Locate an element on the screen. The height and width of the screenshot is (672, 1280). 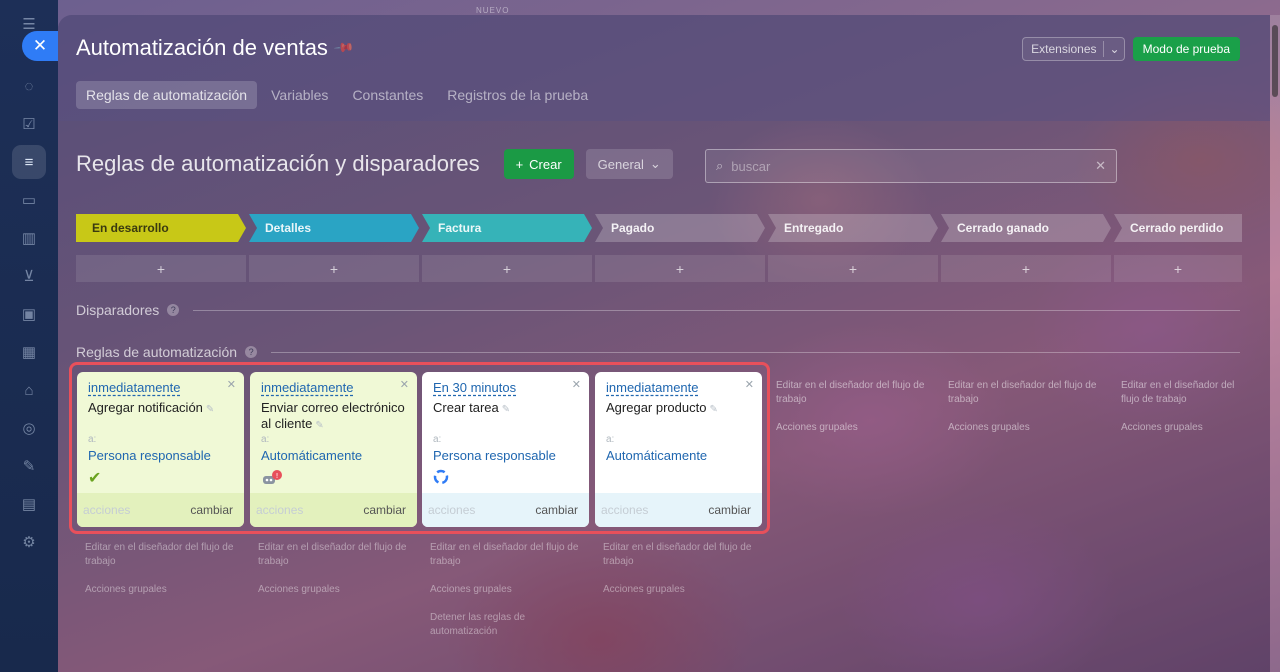
stage-entregado: Entregado is located at coordinates (853, 228).